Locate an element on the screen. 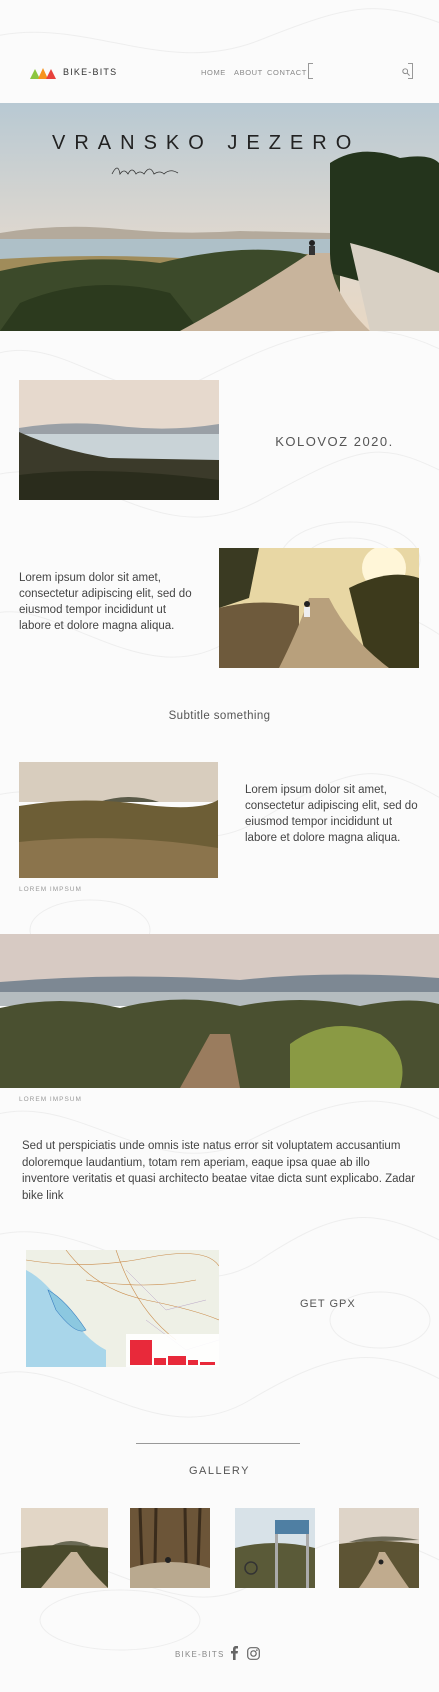 Image resolution: width=439 pixels, height=1692 pixels. photo-caption: LOREM IMPSUM is located at coordinates (50, 889).